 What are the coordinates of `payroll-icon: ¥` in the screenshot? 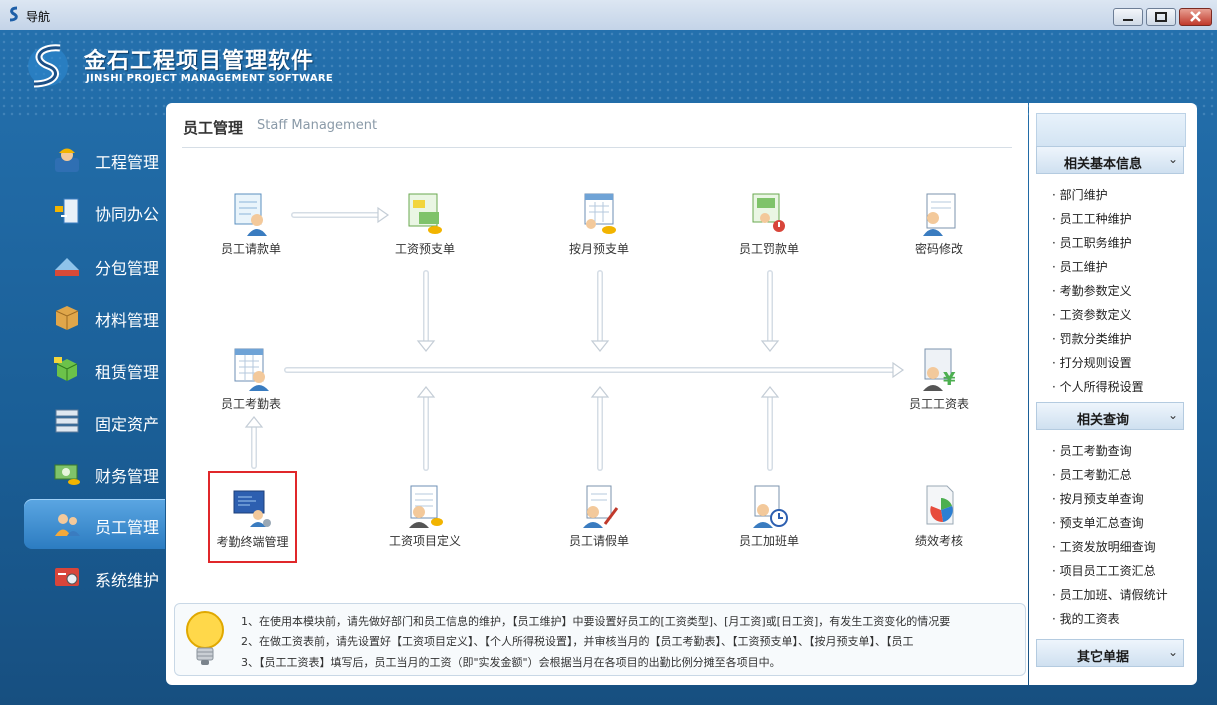 It's located at (939, 369).